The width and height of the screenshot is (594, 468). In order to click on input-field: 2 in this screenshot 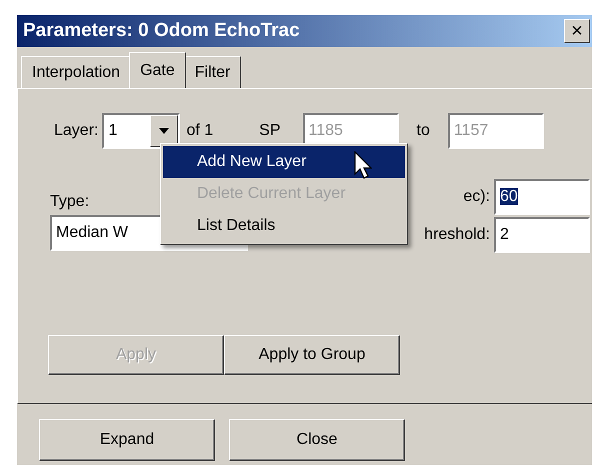, I will do `click(542, 235)`.